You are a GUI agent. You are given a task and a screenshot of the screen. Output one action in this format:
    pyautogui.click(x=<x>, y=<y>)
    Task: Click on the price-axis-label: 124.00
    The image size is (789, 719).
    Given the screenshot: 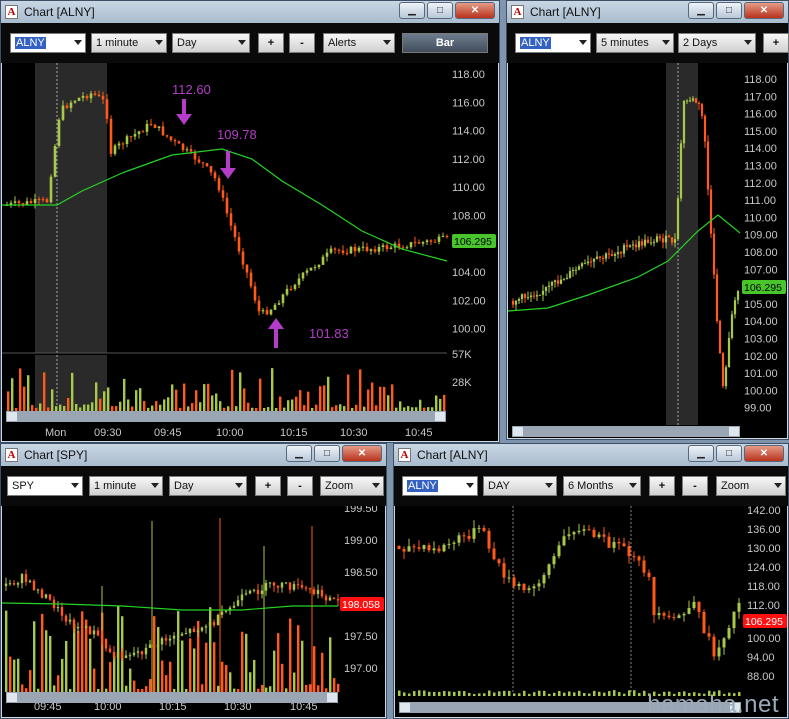 What is the action you would take?
    pyautogui.click(x=764, y=568)
    